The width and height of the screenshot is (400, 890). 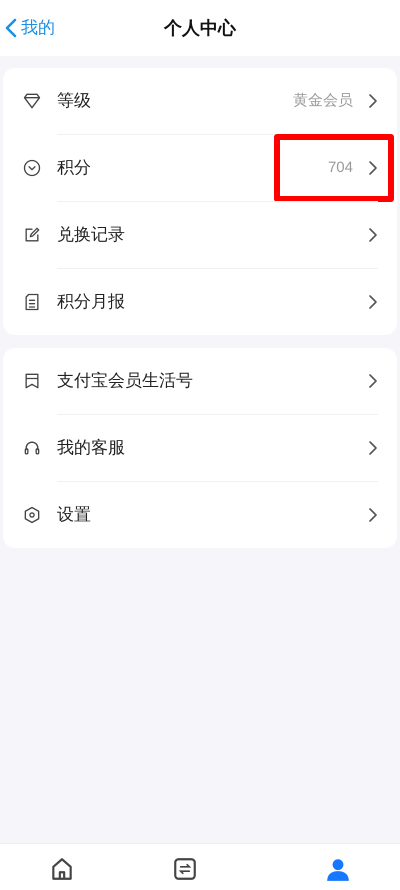 I want to click on page-title: 个人中心, so click(x=200, y=28).